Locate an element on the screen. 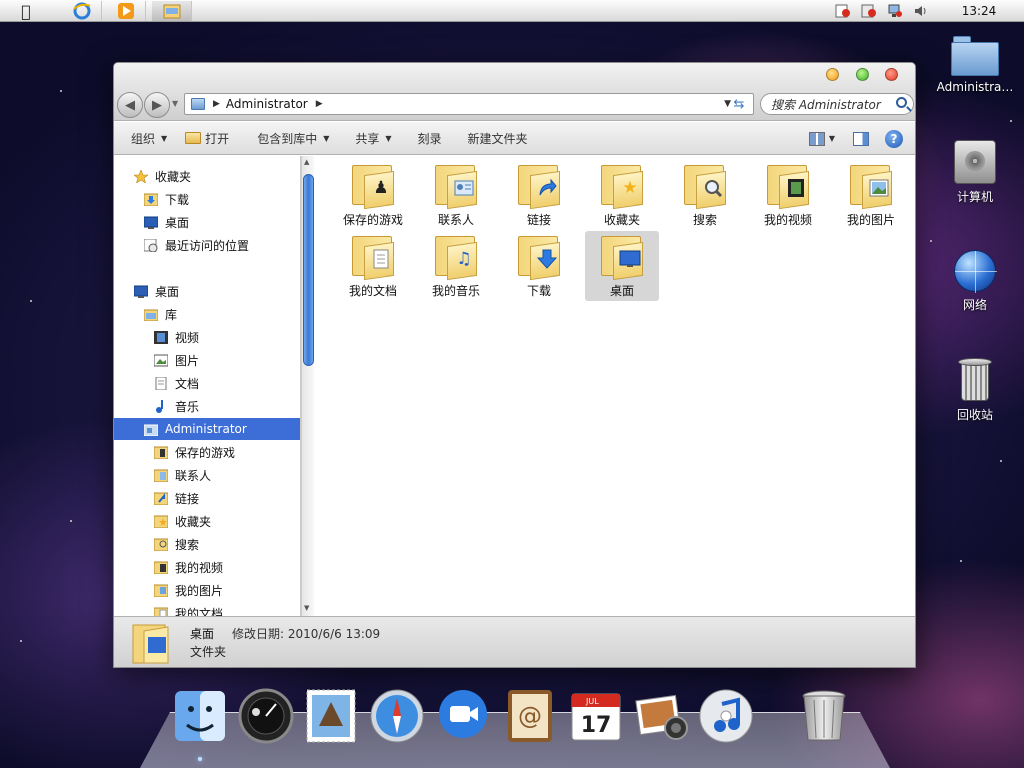 This screenshot has width=1024, height=768. recent-pages-dropdown: ▼ is located at coordinates (175, 103).